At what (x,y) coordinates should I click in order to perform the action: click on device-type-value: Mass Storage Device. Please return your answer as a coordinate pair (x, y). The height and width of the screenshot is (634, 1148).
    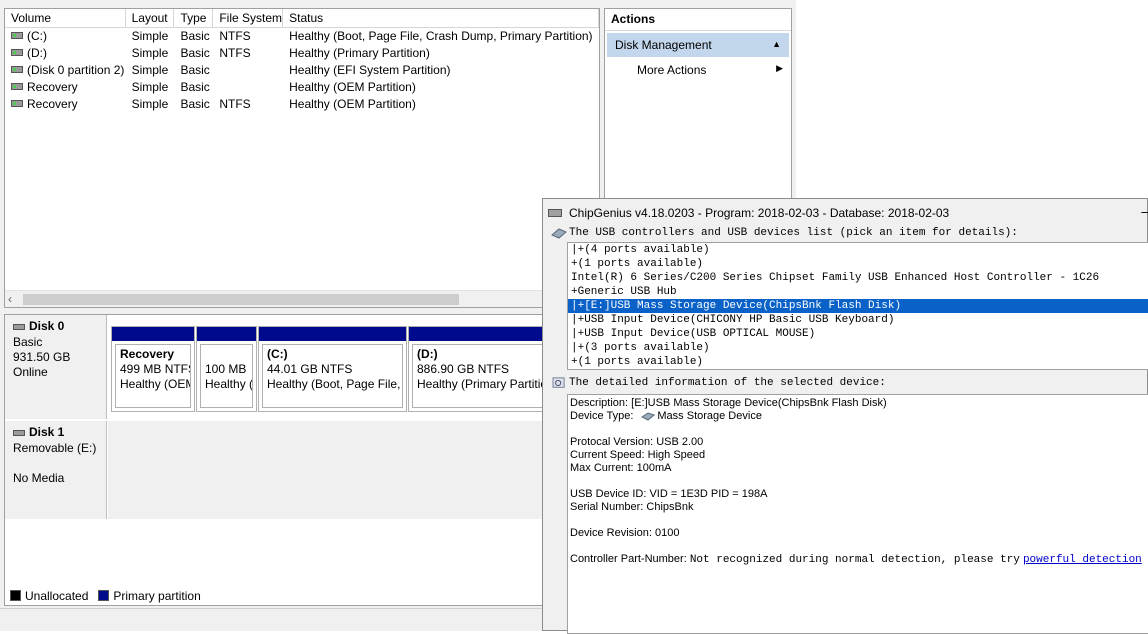
    Looking at the image, I should click on (709, 416).